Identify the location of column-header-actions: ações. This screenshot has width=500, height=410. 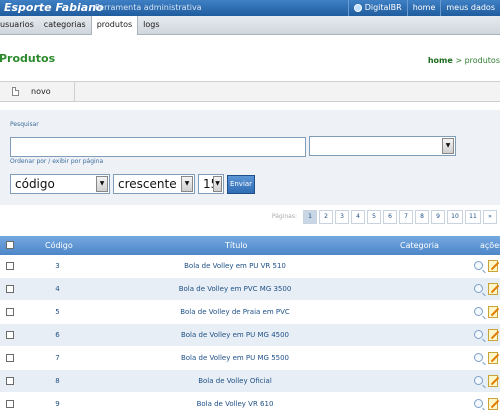
(490, 245).